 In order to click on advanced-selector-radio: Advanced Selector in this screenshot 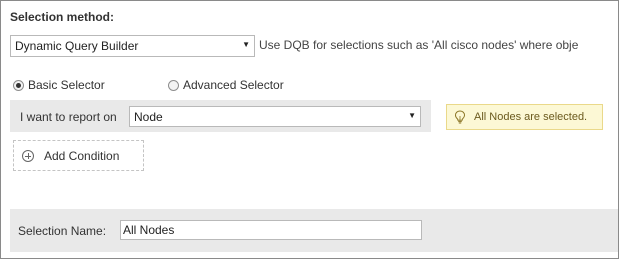, I will do `click(226, 85)`.